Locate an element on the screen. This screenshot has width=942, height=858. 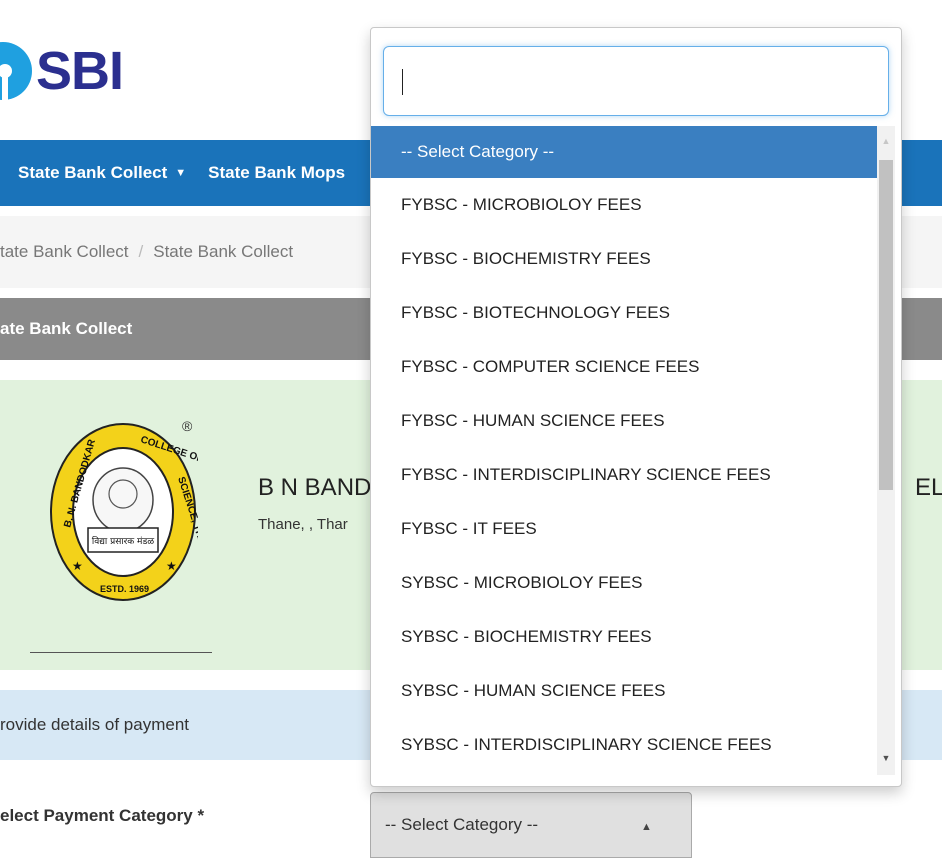
dropdown-search-input is located at coordinates (636, 81).